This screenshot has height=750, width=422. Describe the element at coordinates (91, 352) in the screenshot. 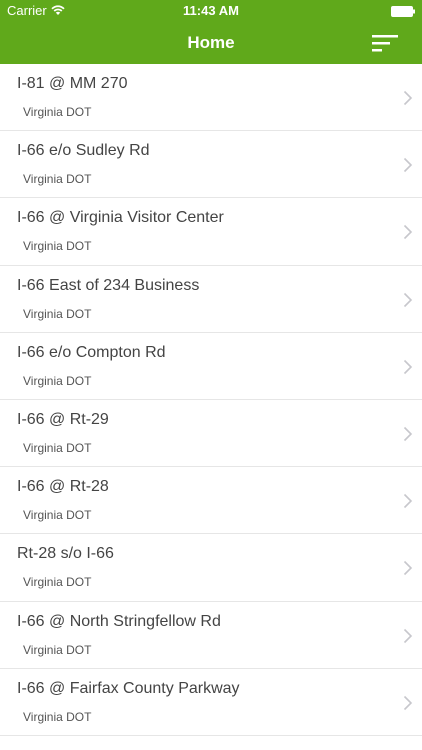

I see `camera-title: I-66 e/o Compton Rd` at that location.